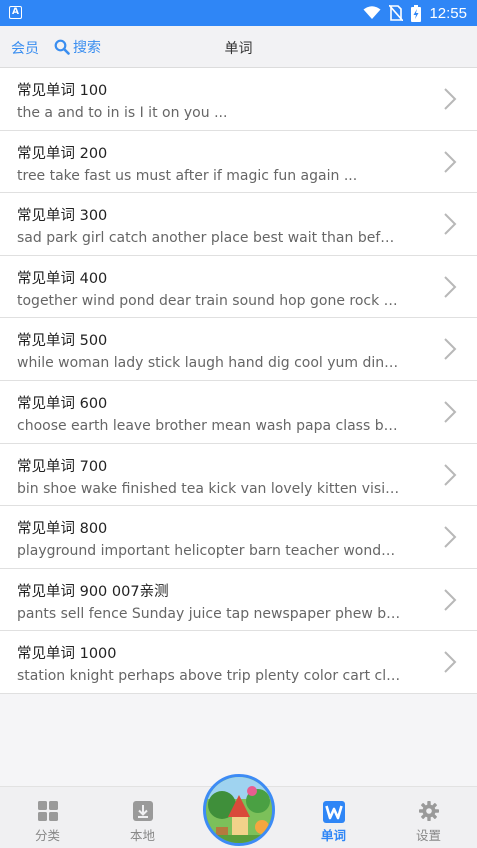  What do you see at coordinates (396, 13) in the screenshot?
I see `no-sim-icon` at bounding box center [396, 13].